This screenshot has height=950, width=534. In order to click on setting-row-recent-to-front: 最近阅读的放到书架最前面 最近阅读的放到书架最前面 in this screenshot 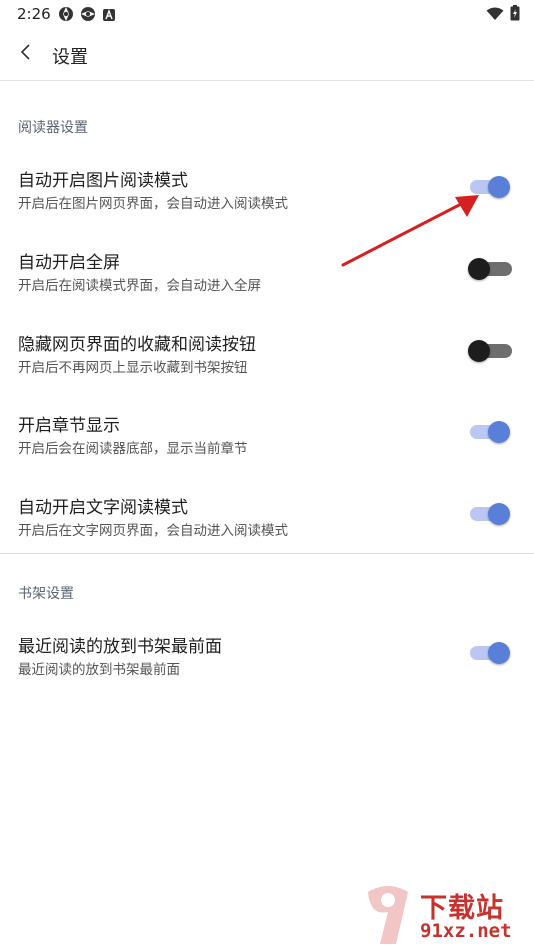, I will do `click(267, 673)`.